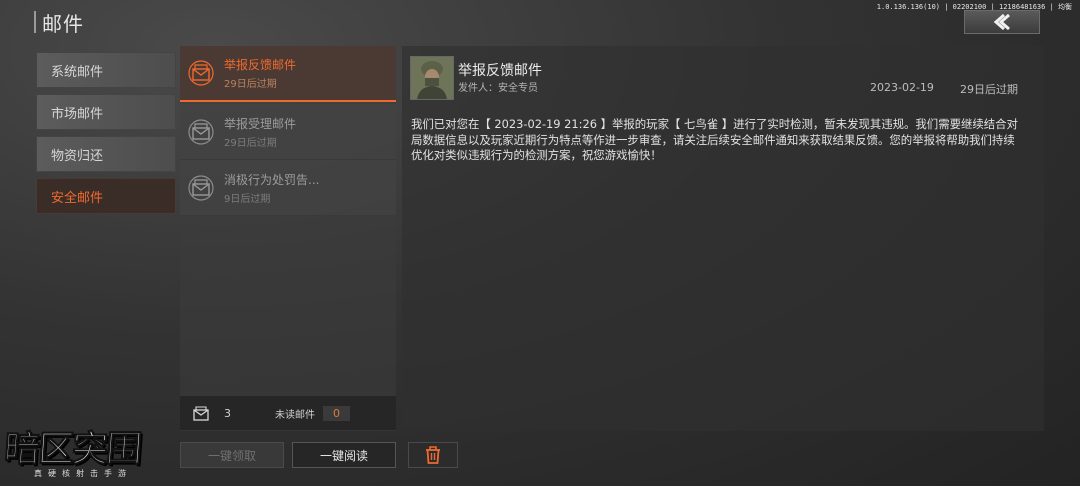 This screenshot has width=1080, height=486. What do you see at coordinates (106, 196) in the screenshot?
I see `category-security-mail: 安全邮件` at bounding box center [106, 196].